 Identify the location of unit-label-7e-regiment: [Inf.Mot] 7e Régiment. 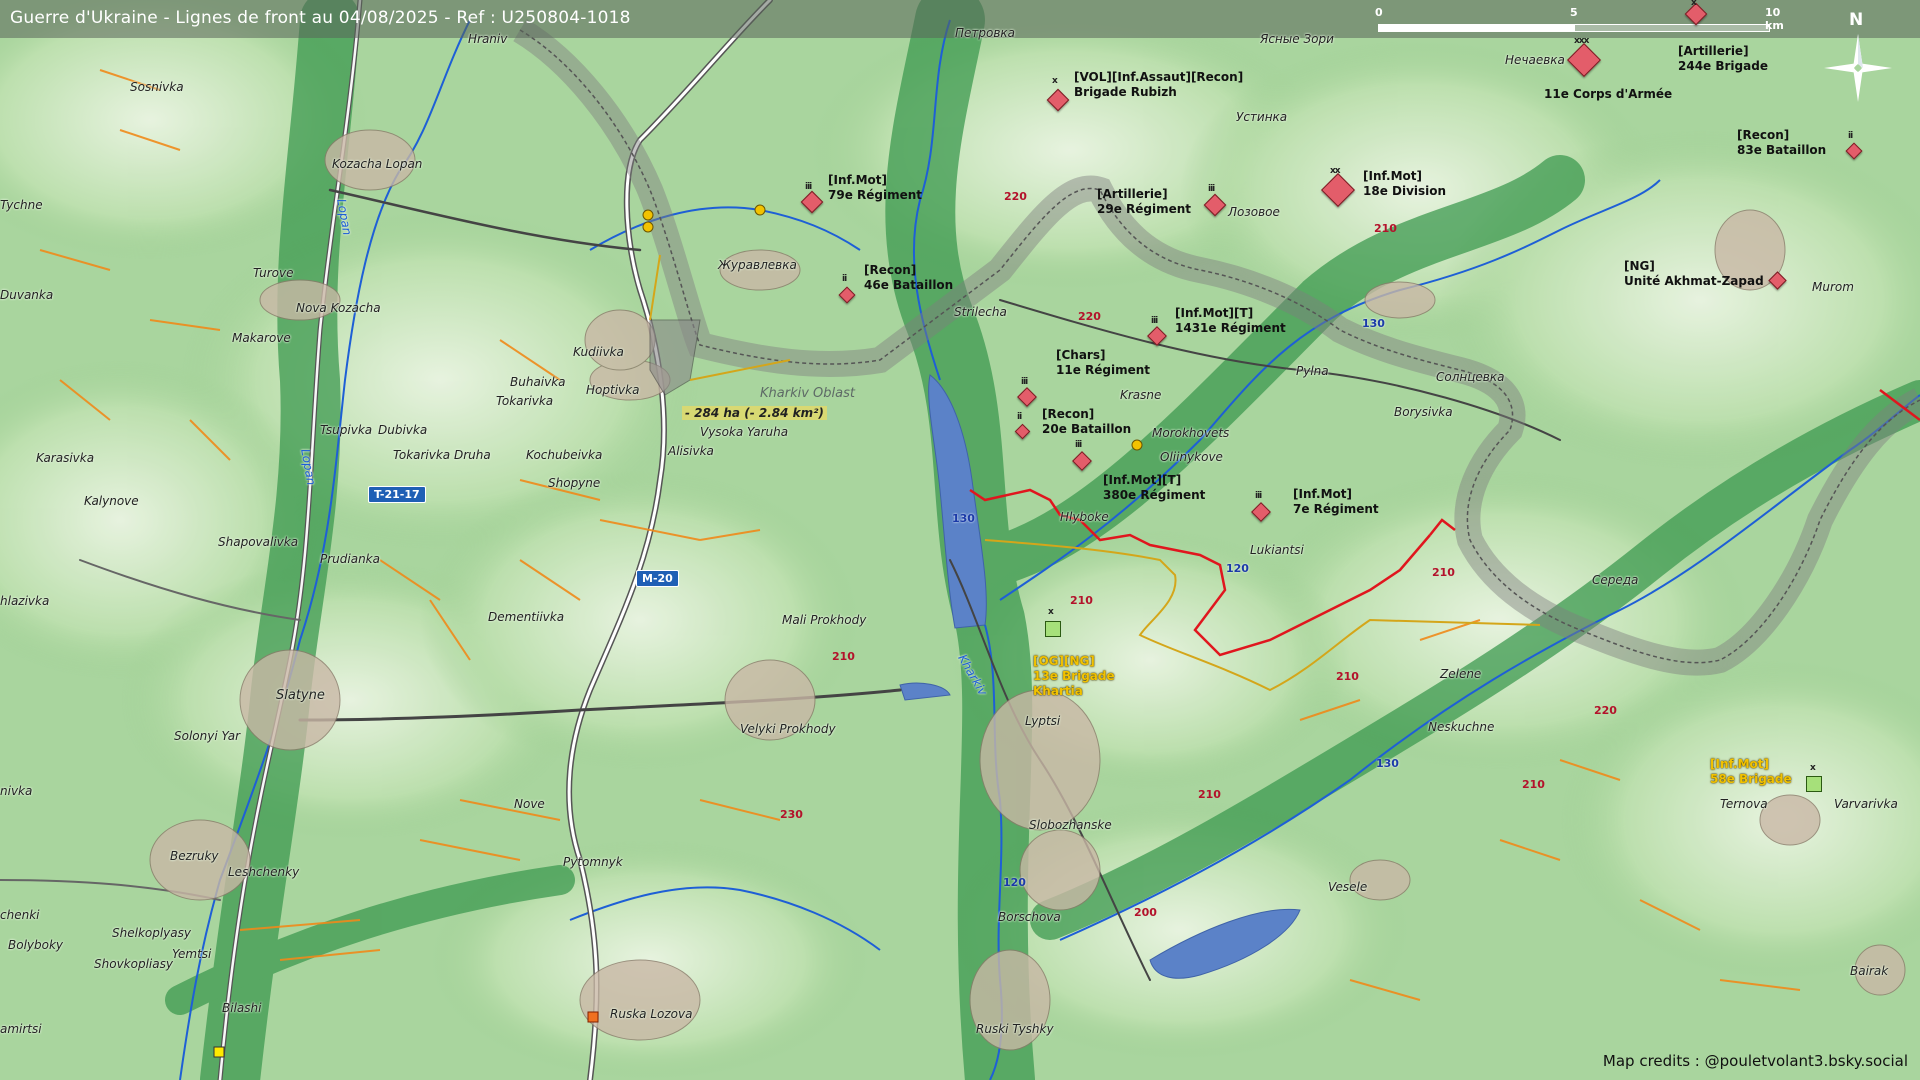
(1336, 502).